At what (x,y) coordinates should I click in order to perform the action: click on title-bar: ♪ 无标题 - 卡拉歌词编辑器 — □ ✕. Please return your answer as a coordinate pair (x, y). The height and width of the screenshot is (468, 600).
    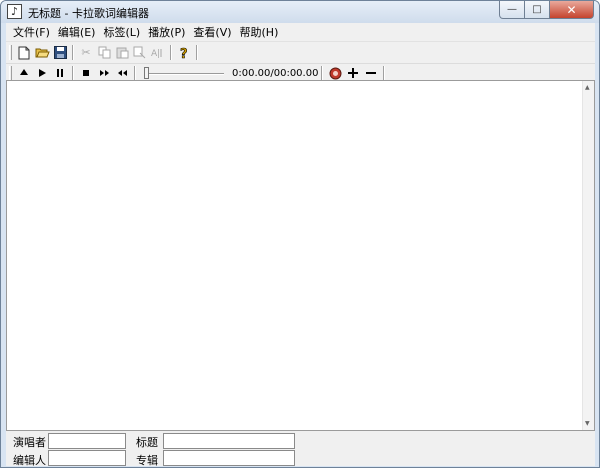
    Looking at the image, I should click on (300, 12).